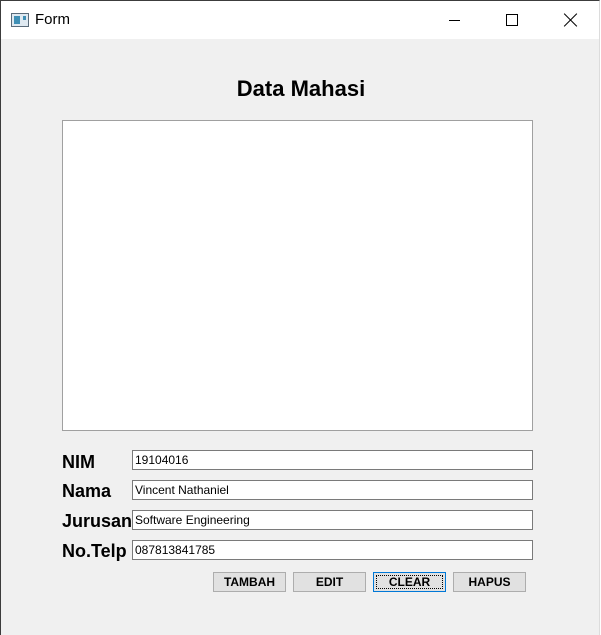 The width and height of the screenshot is (601, 635). Describe the element at coordinates (332, 490) in the screenshot. I see `nama-input` at that location.